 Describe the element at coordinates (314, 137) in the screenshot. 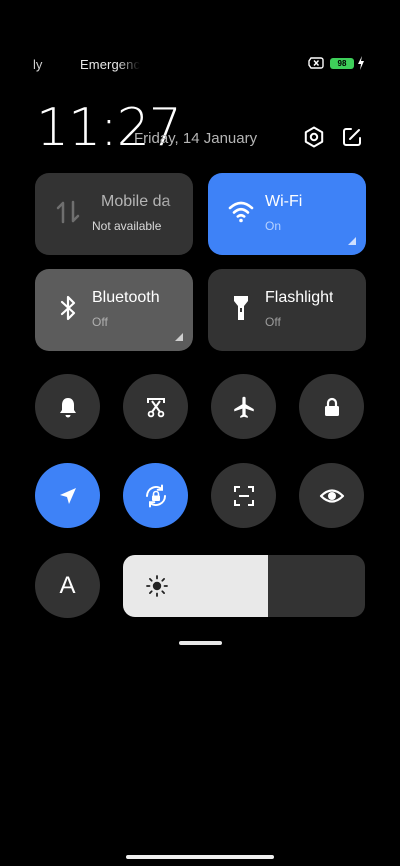

I see `settings-icon` at that location.